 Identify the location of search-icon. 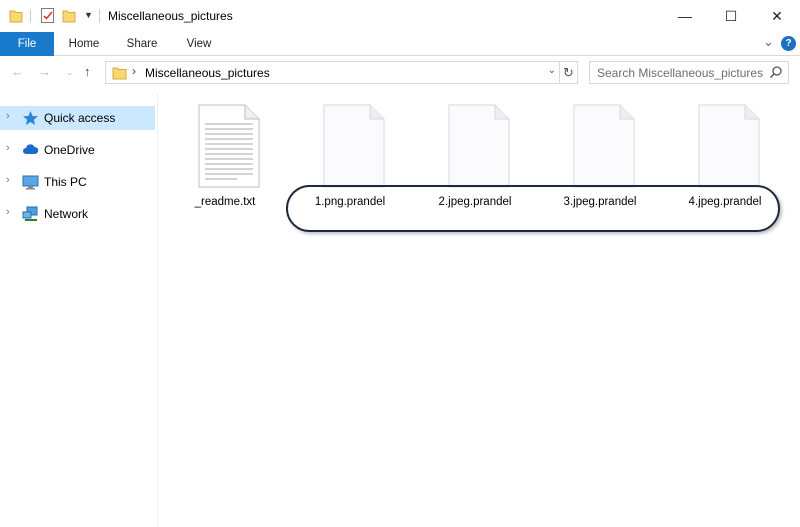
(776, 72).